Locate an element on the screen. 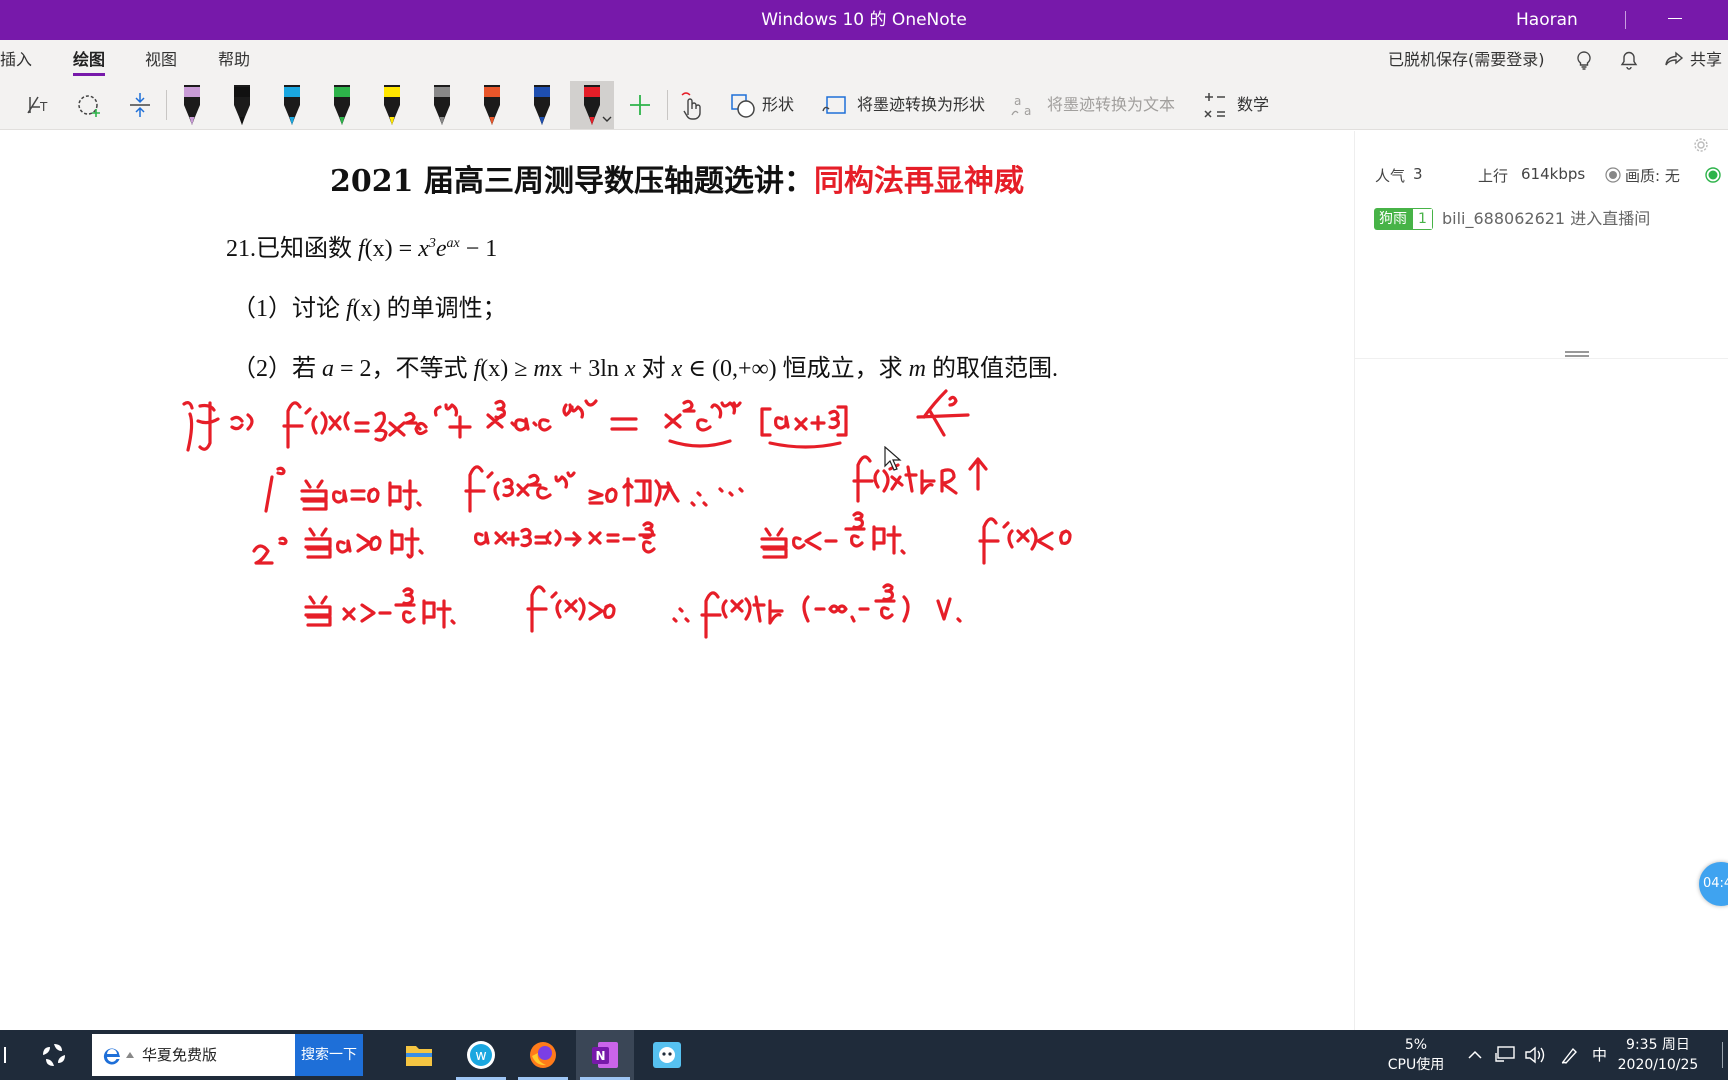 The height and width of the screenshot is (1080, 1728). type-select-icon: T is located at coordinates (40, 105).